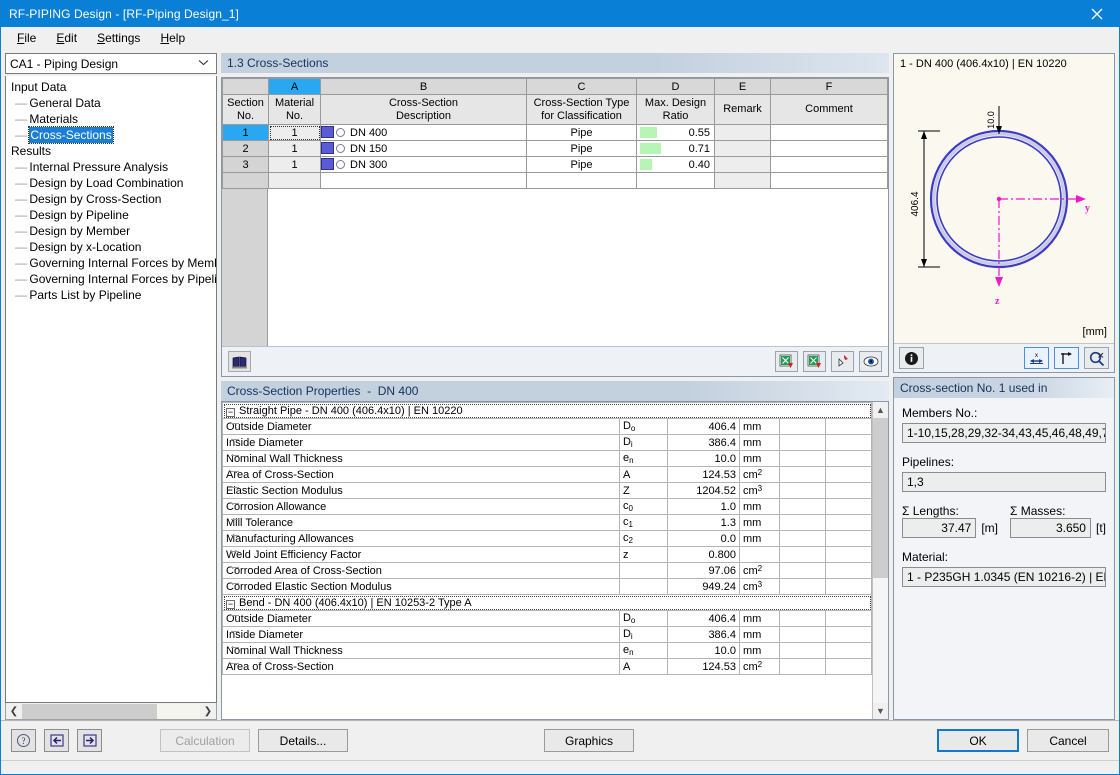  What do you see at coordinates (245, 148) in the screenshot?
I see `row-header-cell: 2` at bounding box center [245, 148].